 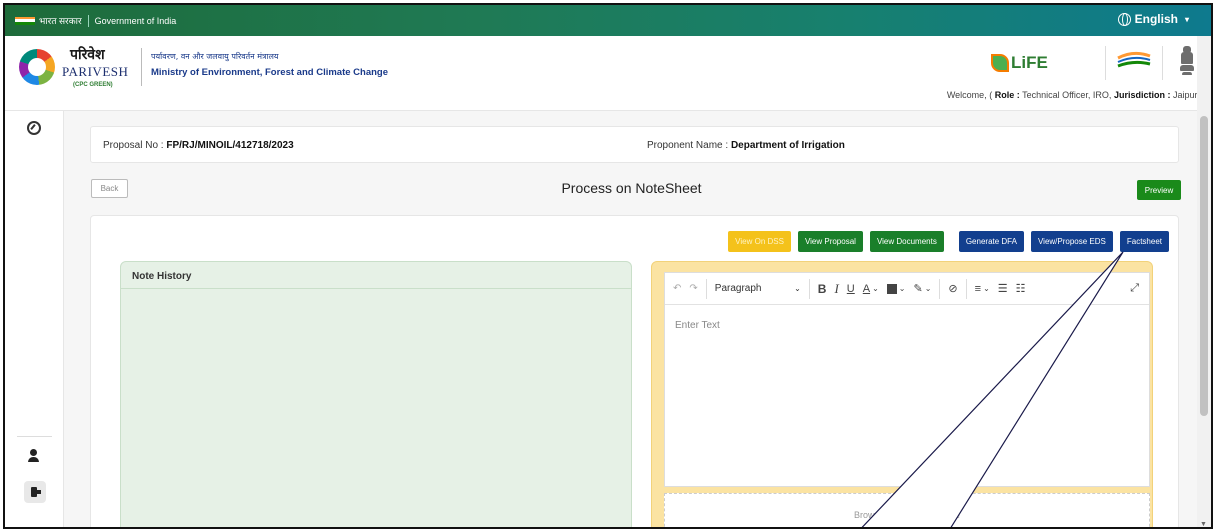 I want to click on jurisdiction-label: Jurisdiction :, so click(x=1142, y=95).